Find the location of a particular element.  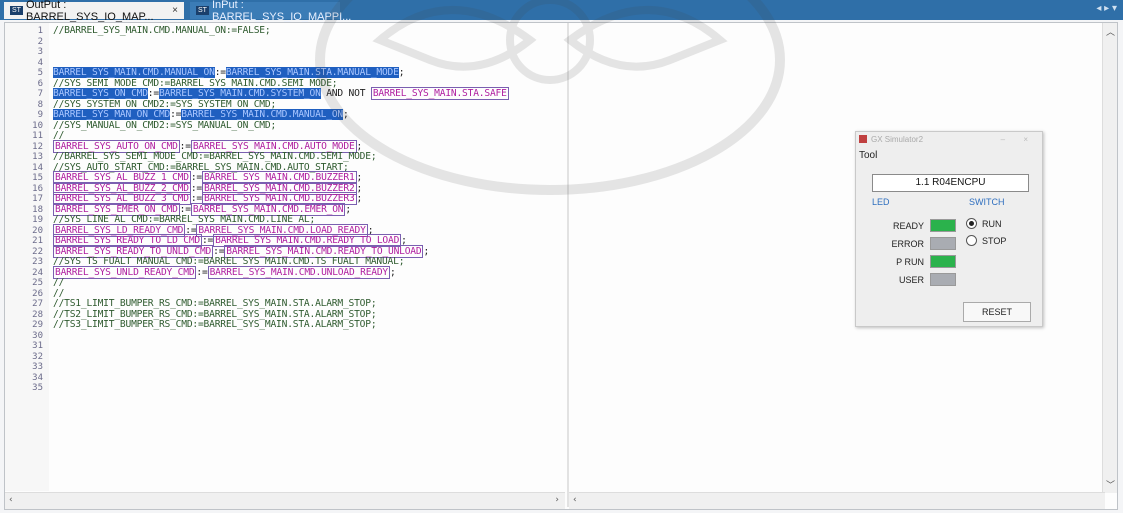

led-label-user: USER is located at coordinates (911, 280).